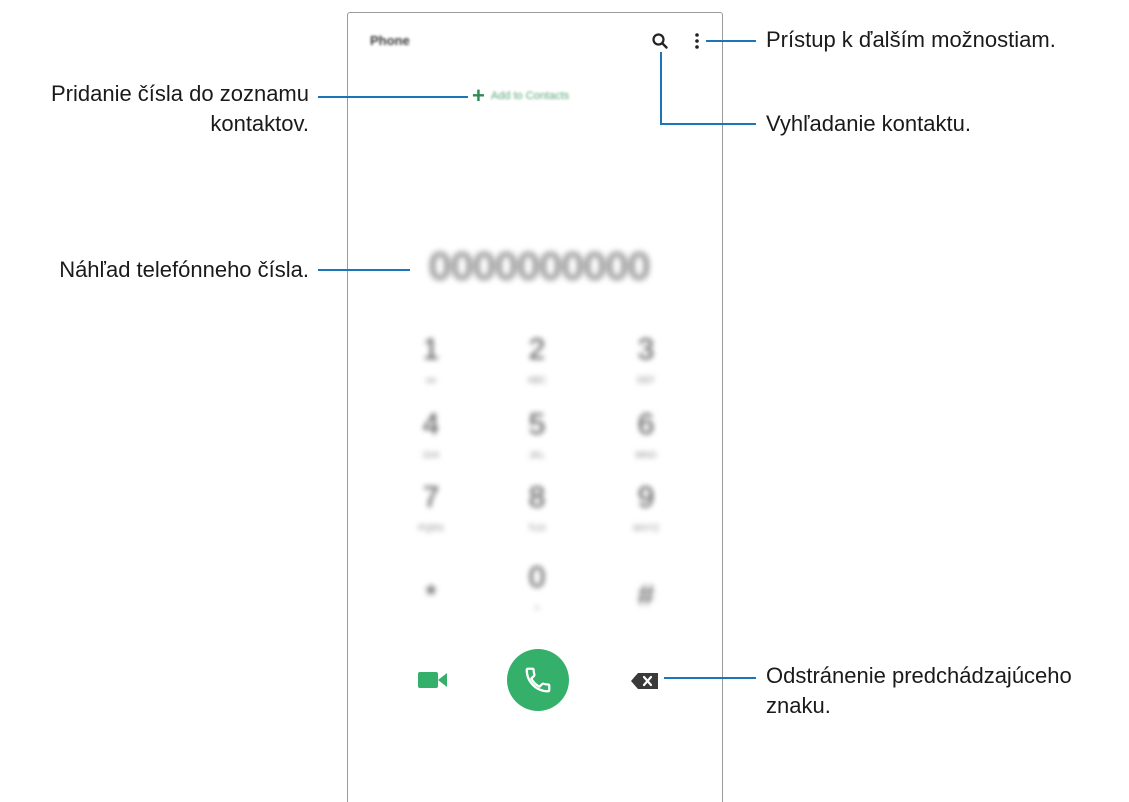  What do you see at coordinates (708, 124) in the screenshot?
I see `callout-line-search-horizontal` at bounding box center [708, 124].